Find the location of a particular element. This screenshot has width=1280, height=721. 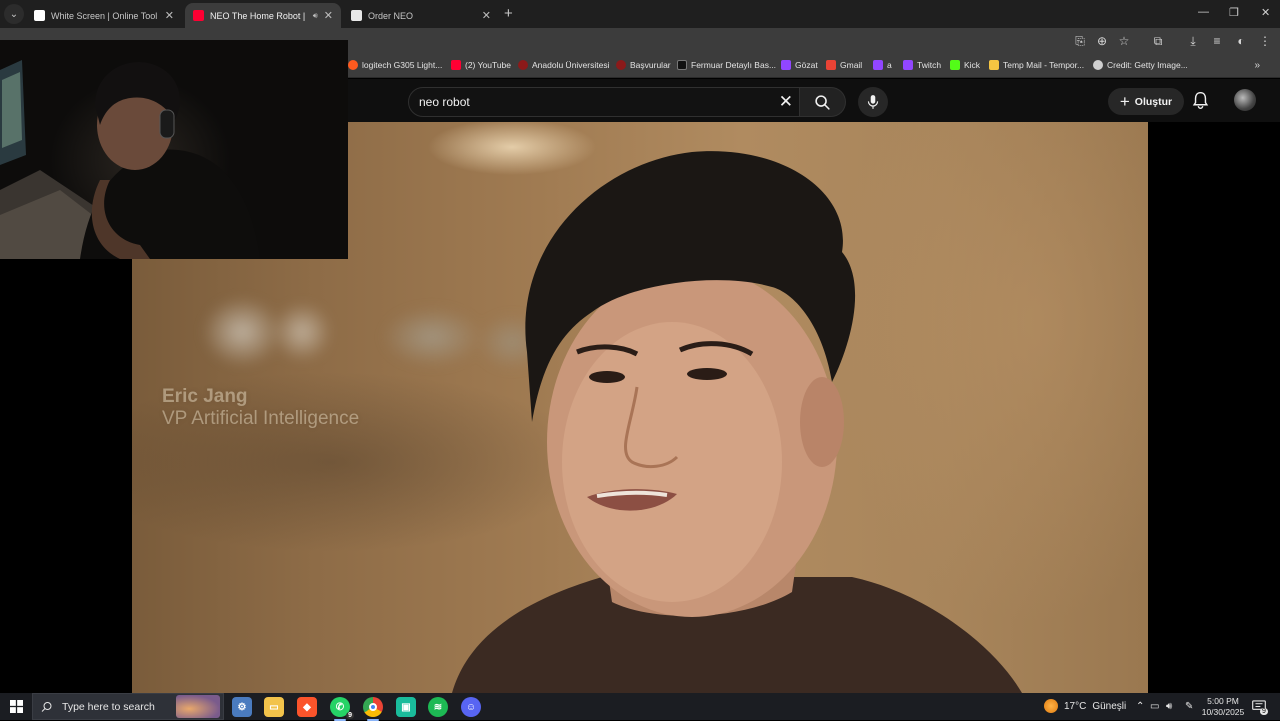

bookmark-label: Anadolu Üniversitesi is located at coordinates (571, 65).